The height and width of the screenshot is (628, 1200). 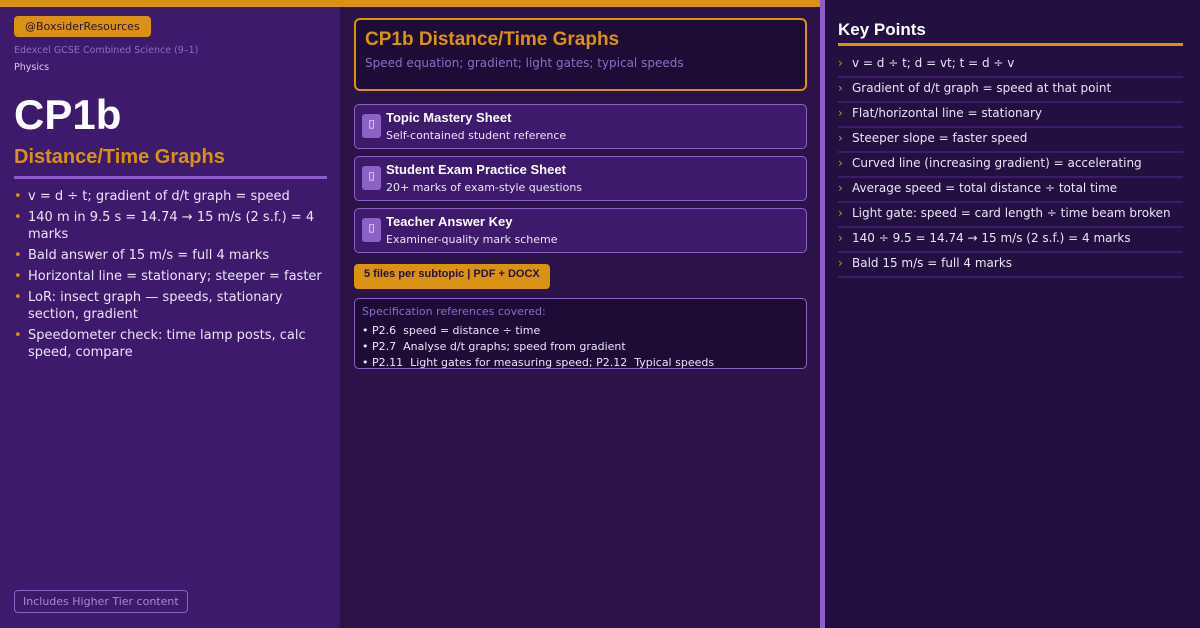 I want to click on left-divider, so click(x=170, y=177).